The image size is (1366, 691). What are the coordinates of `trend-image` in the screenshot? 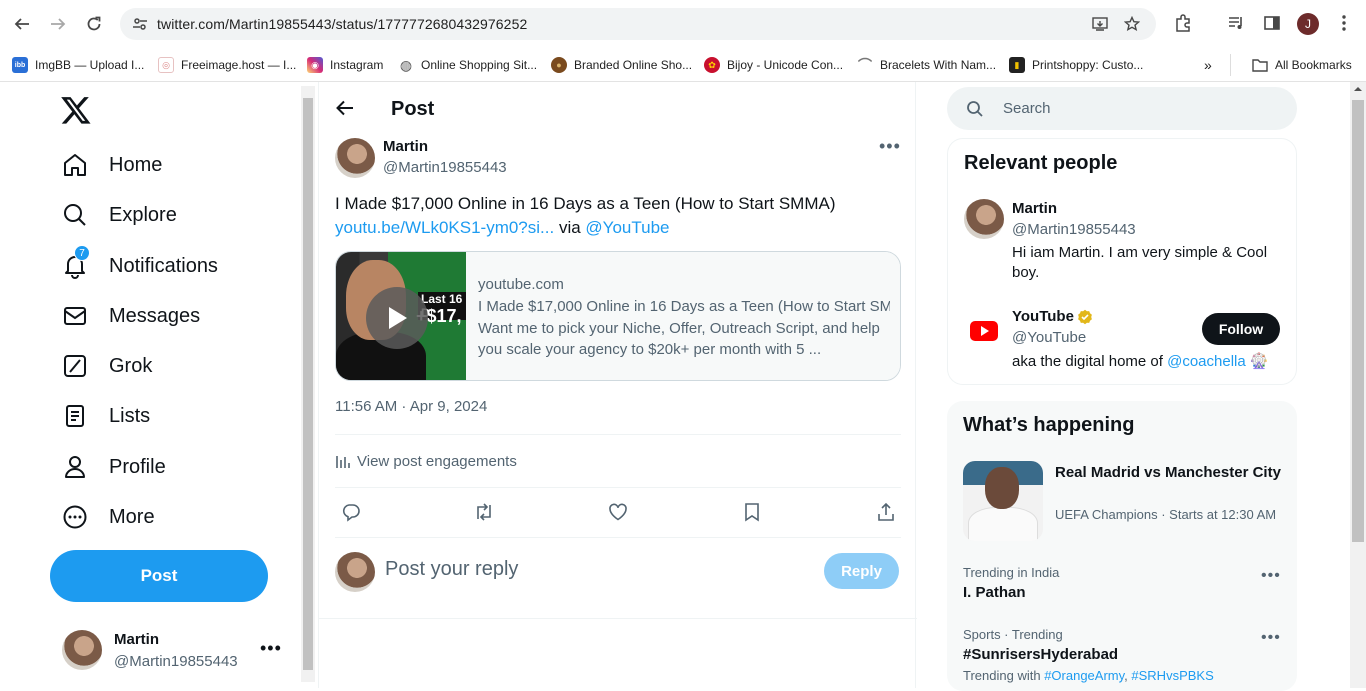 It's located at (1003, 501).